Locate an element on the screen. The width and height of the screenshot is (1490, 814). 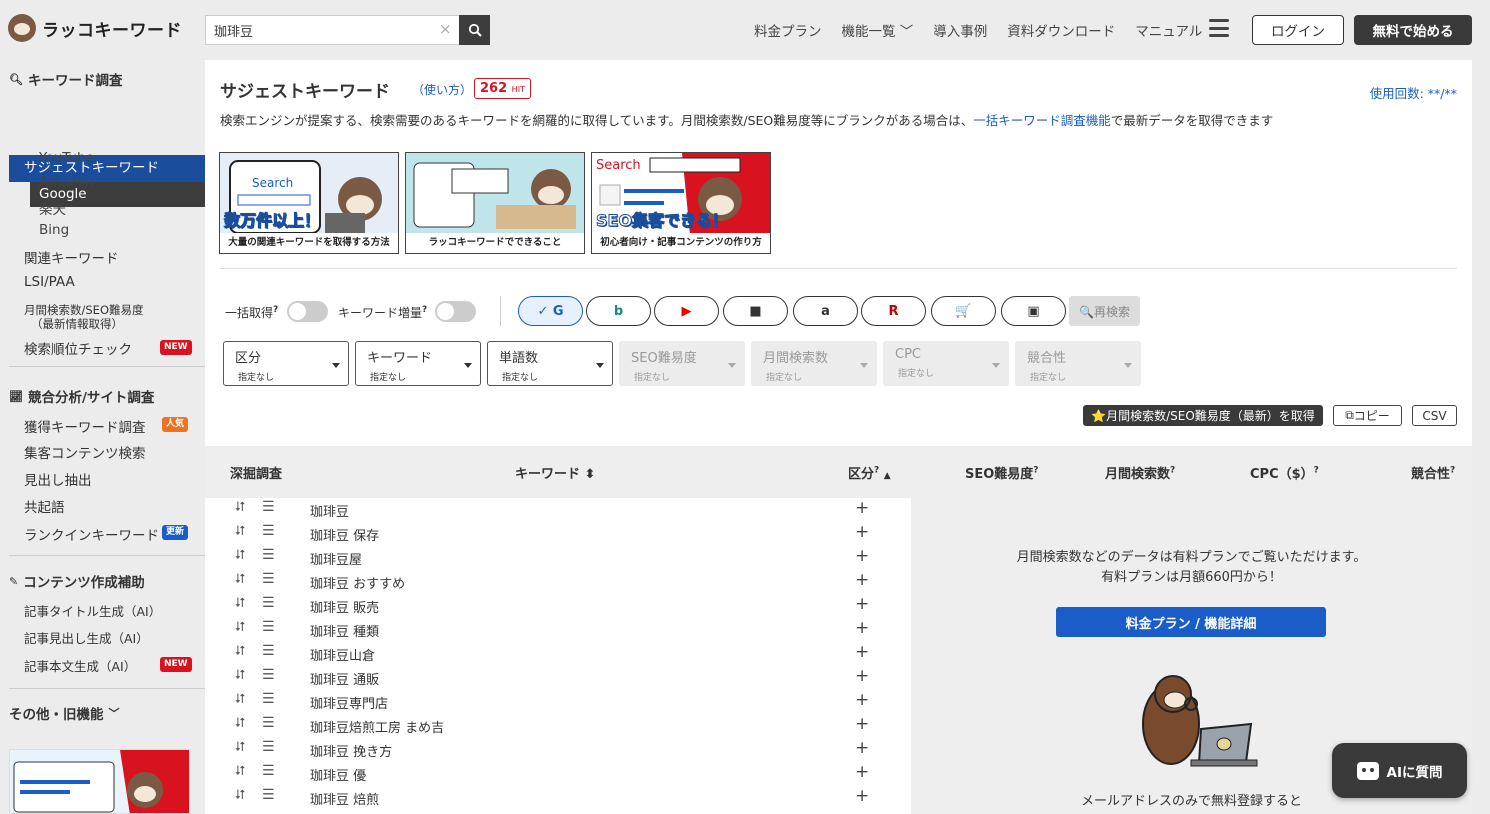
header-seo: SEO難易度? is located at coordinates (1002, 472).